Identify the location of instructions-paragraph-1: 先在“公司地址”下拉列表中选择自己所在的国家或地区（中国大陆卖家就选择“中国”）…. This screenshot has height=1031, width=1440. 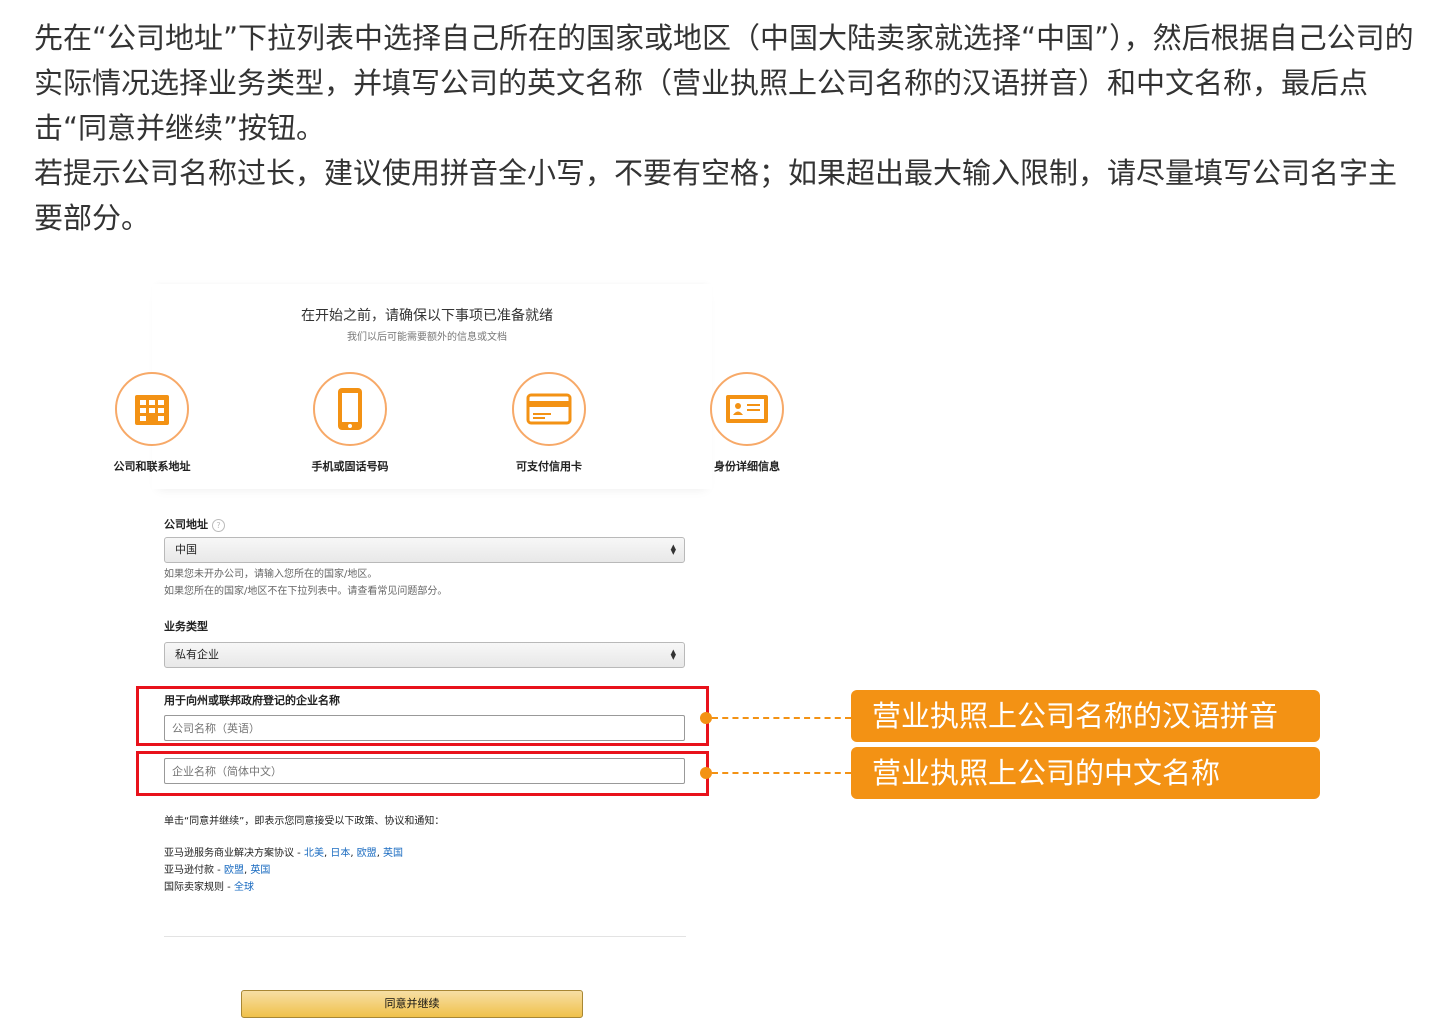
(724, 83).